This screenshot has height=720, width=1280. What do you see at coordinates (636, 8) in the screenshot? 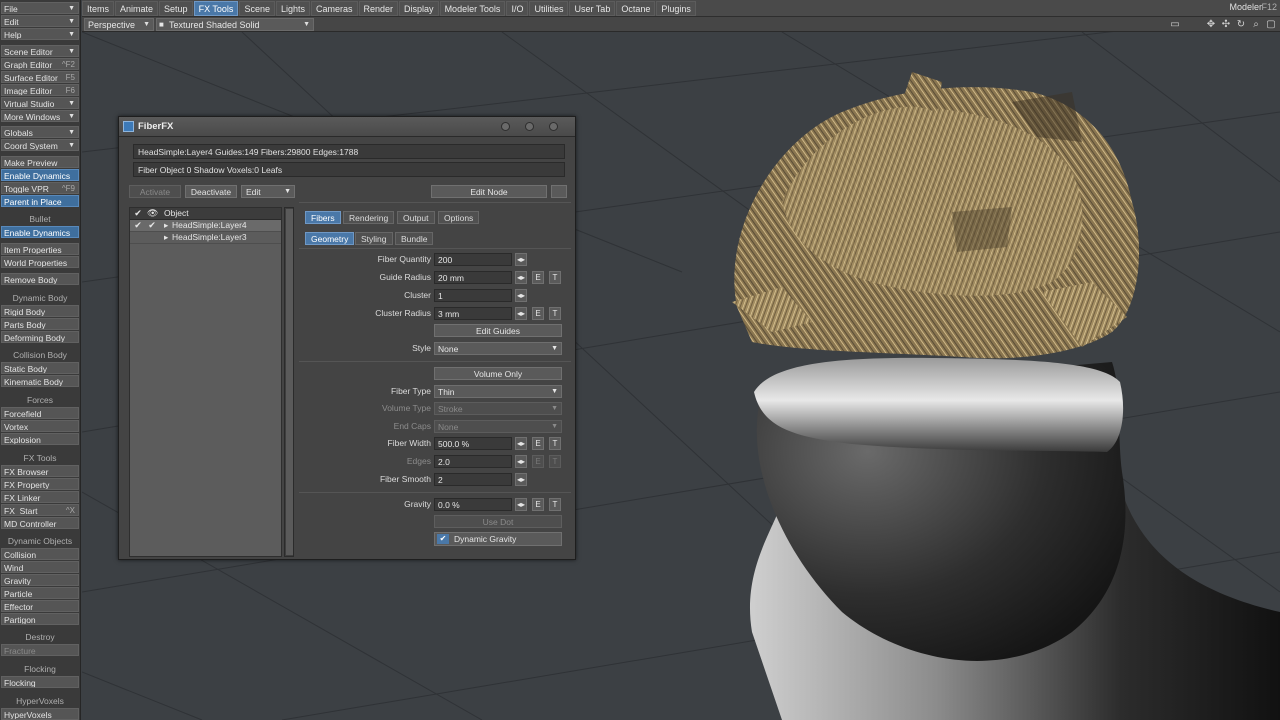
I see `tab-octane: Octane` at bounding box center [636, 8].